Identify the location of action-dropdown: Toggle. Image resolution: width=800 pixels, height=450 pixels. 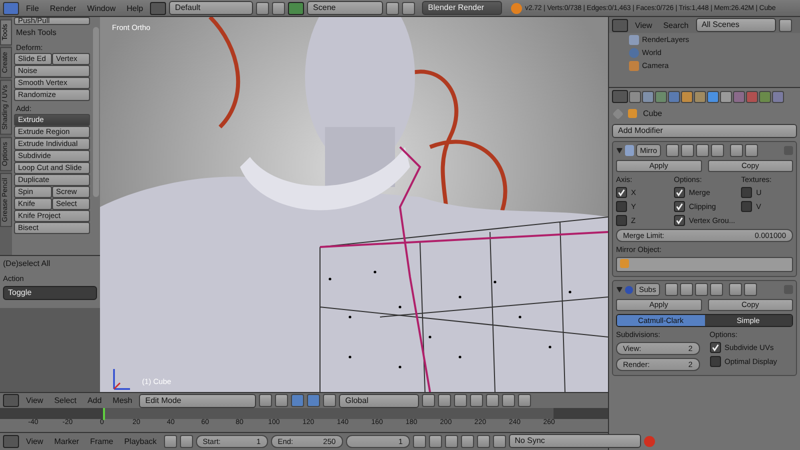
(50, 293).